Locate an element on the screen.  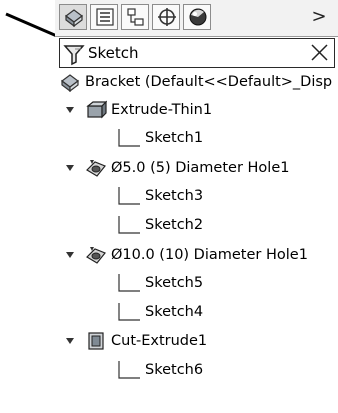
cut-extrude-icon is located at coordinates (96, 341).